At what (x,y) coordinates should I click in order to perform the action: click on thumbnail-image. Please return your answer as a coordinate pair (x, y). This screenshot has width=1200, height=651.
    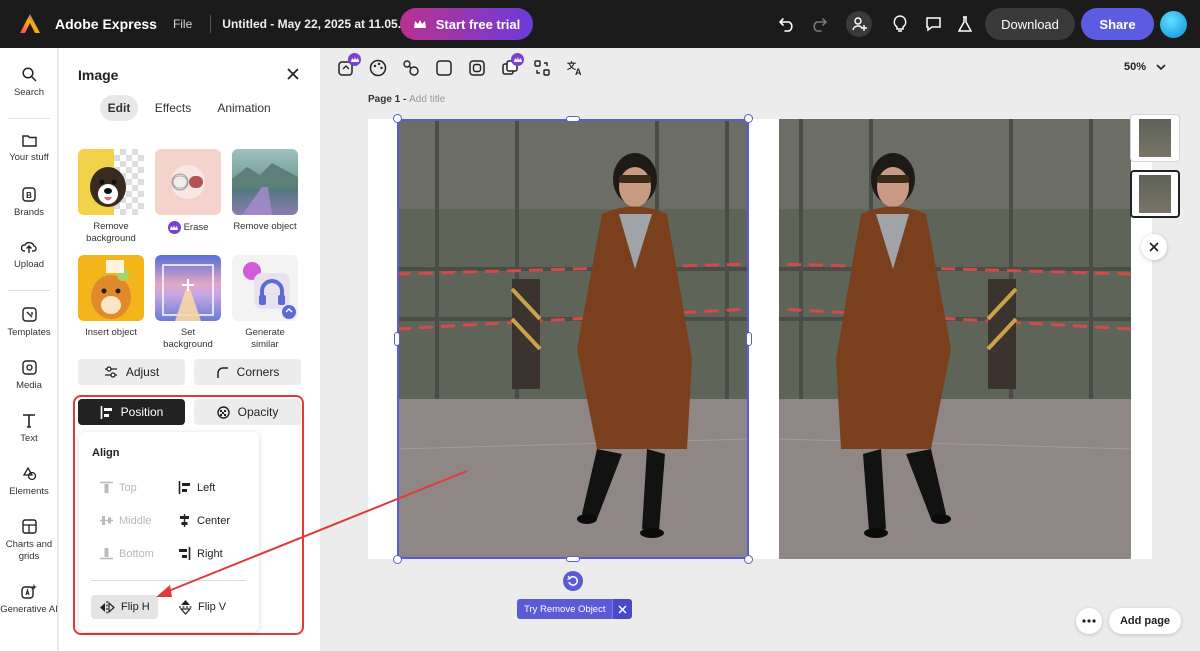
    Looking at the image, I should click on (1155, 138).